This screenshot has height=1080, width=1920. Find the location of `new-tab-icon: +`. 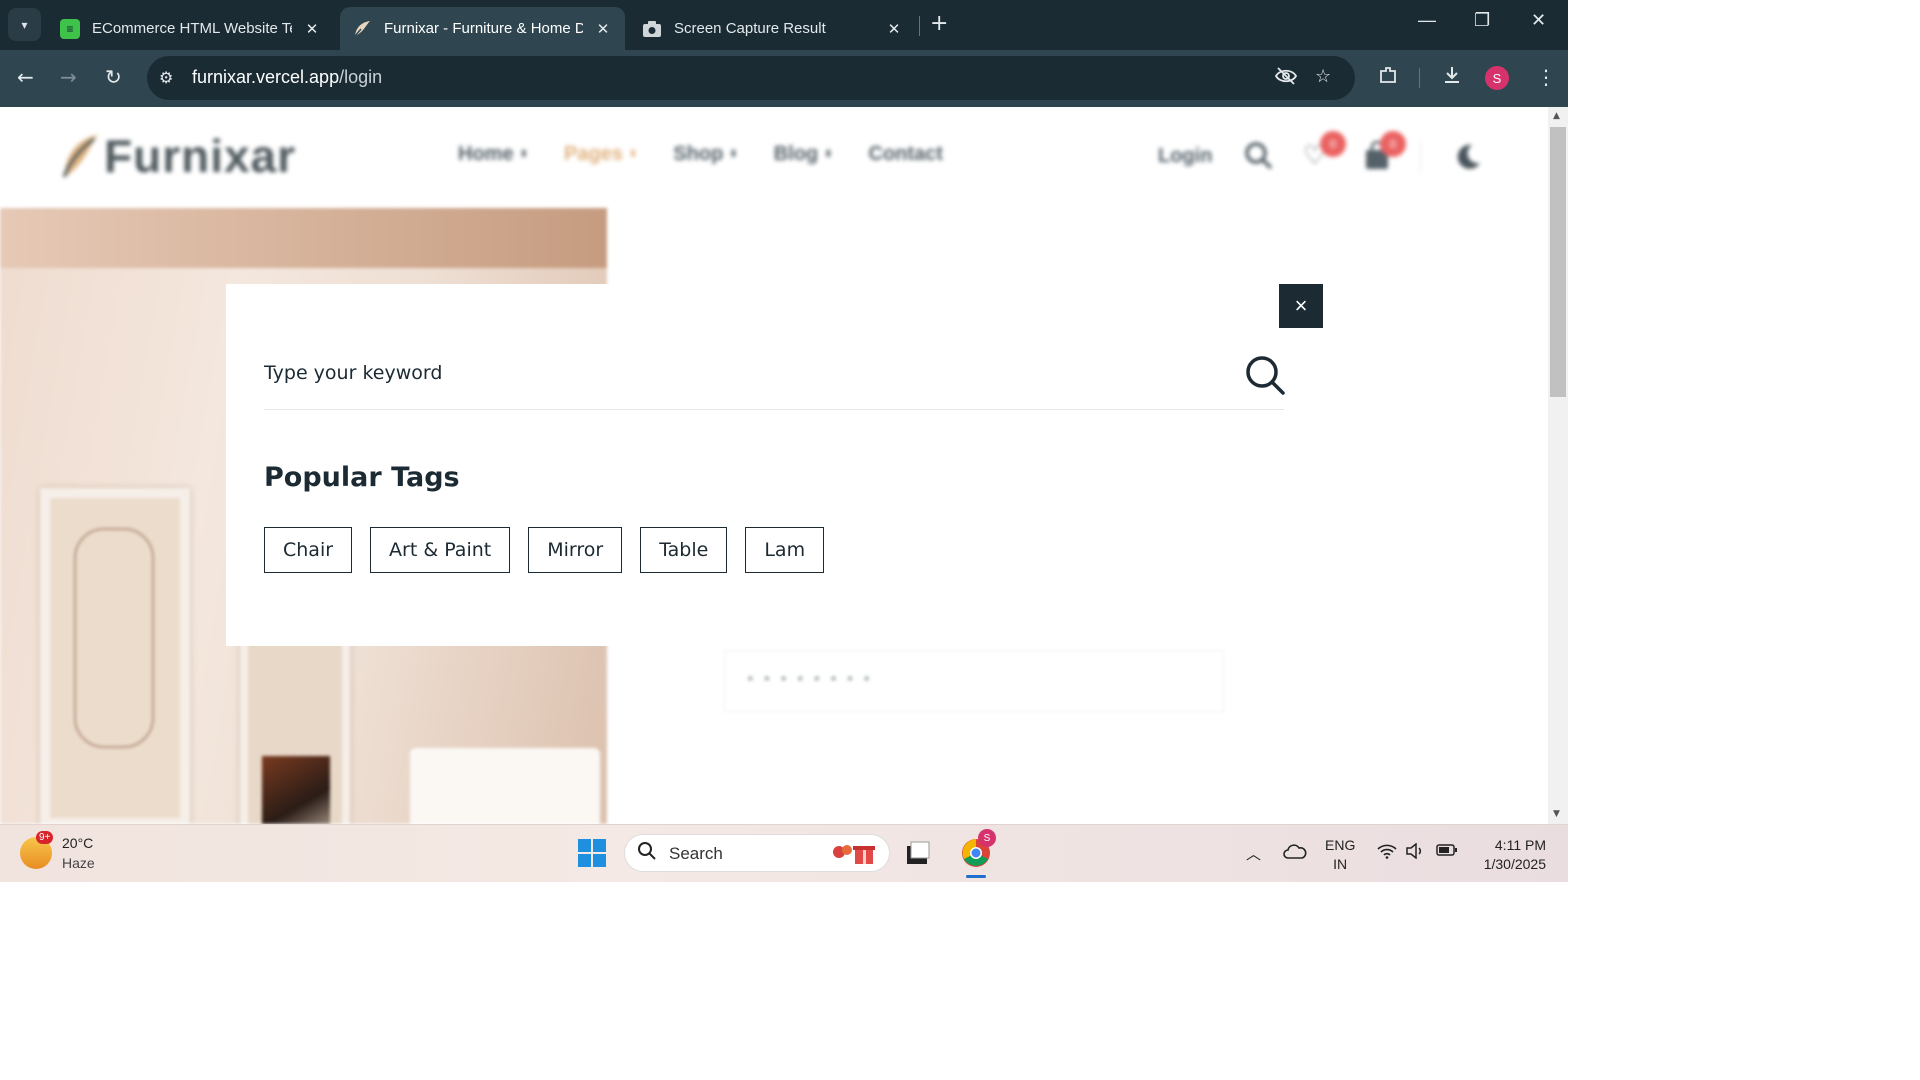

new-tab-icon: + is located at coordinates (939, 23).